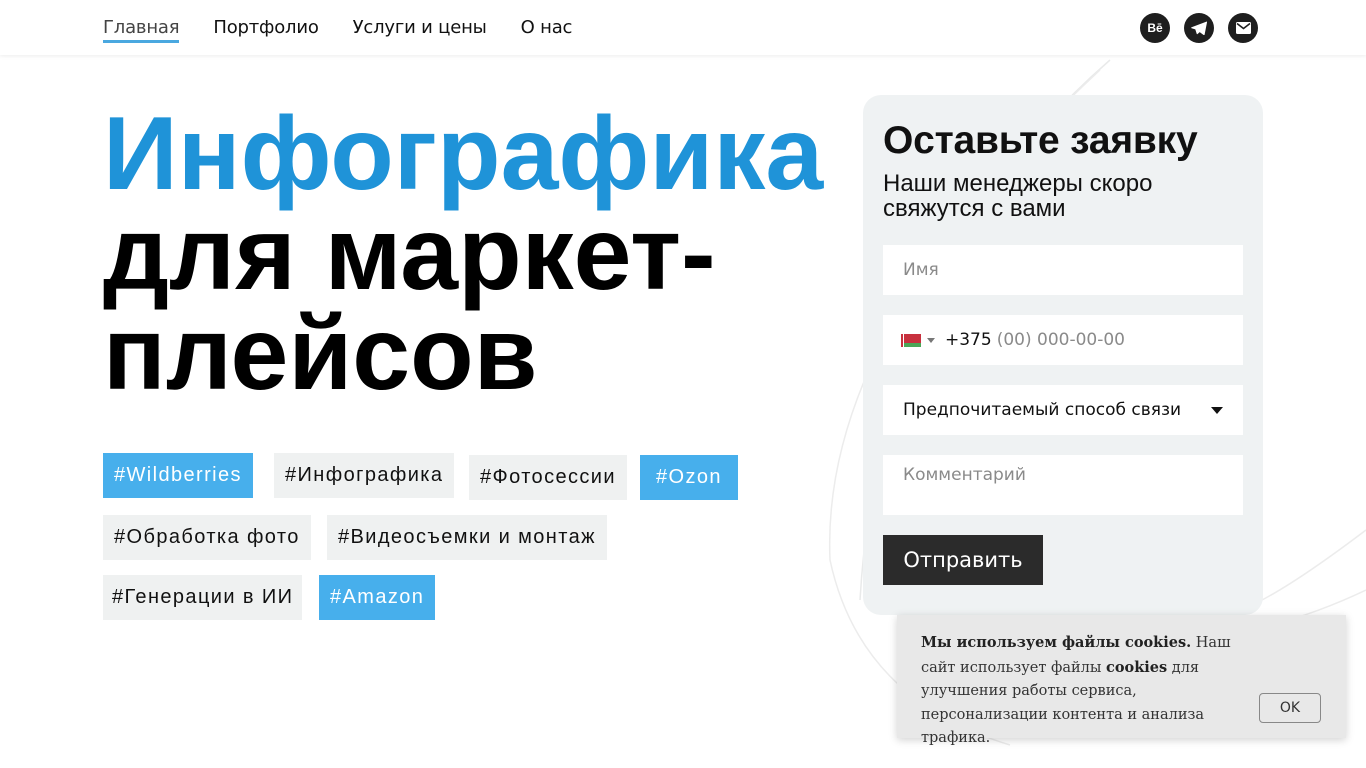 The image size is (1366, 768). What do you see at coordinates (911, 340) in the screenshot?
I see `belarus-flag-icon` at bounding box center [911, 340].